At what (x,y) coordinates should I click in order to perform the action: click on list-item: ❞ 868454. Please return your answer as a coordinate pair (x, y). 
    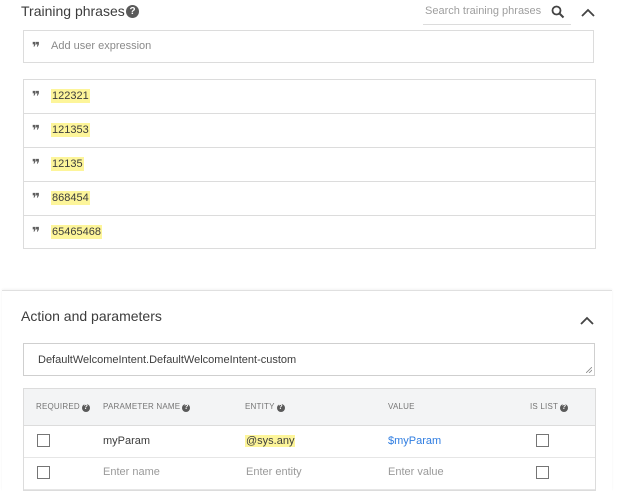
    Looking at the image, I should click on (309, 199).